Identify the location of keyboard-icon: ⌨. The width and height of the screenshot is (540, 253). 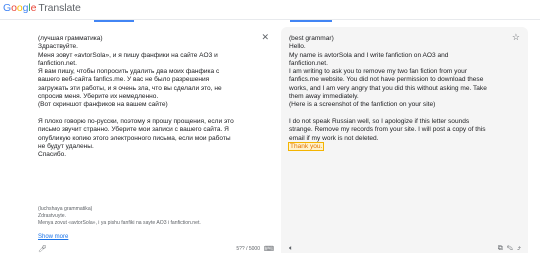
(271, 249).